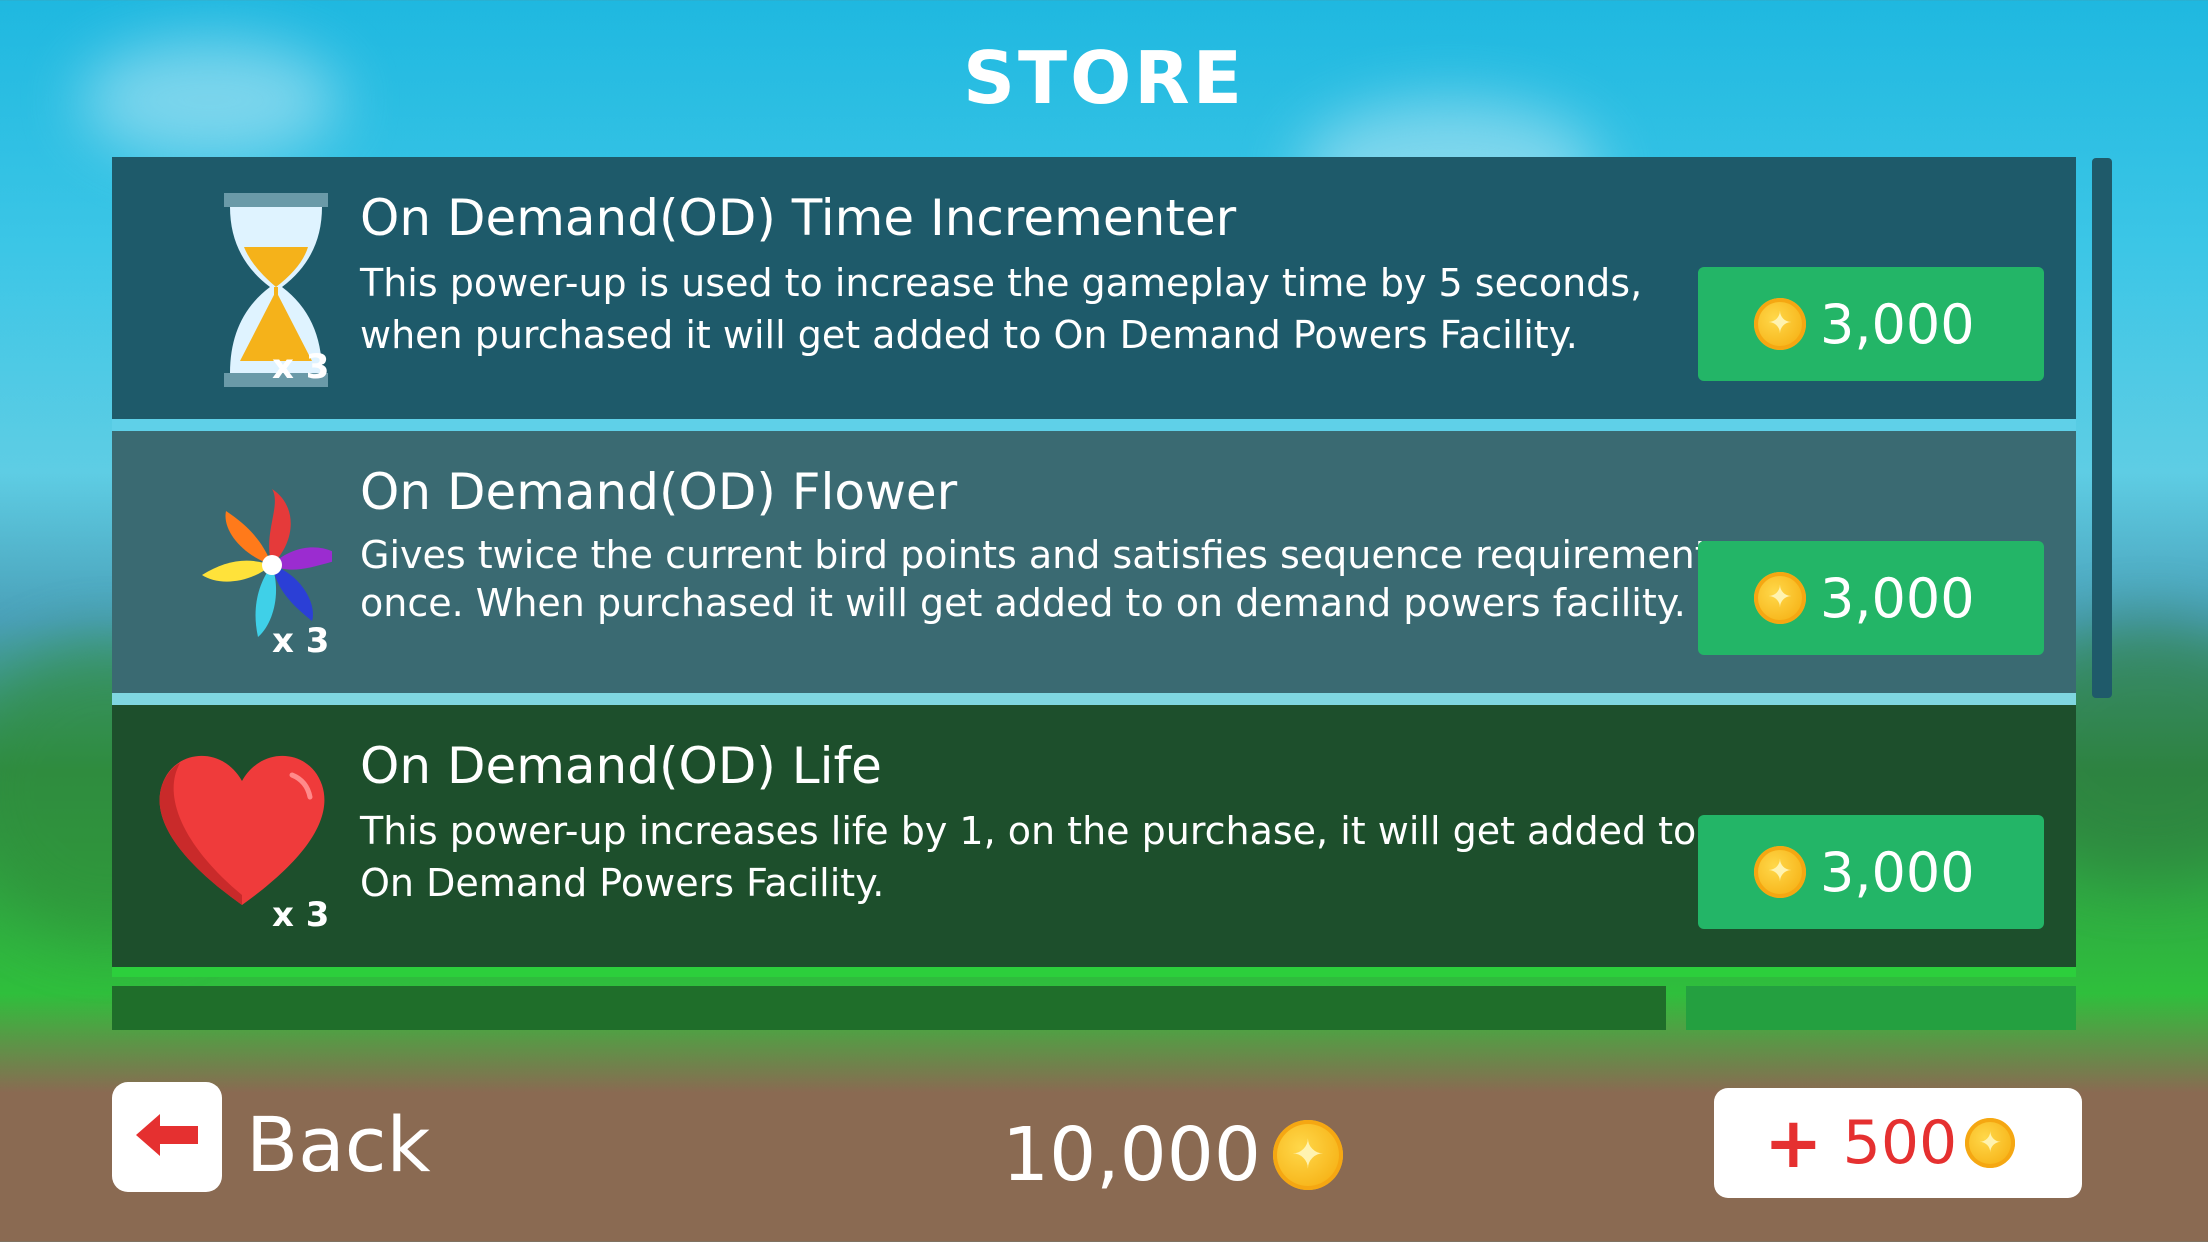 Image resolution: width=2208 pixels, height=1242 pixels. I want to click on buy-time-incrementer-button: ✦ 3,000, so click(1871, 324).